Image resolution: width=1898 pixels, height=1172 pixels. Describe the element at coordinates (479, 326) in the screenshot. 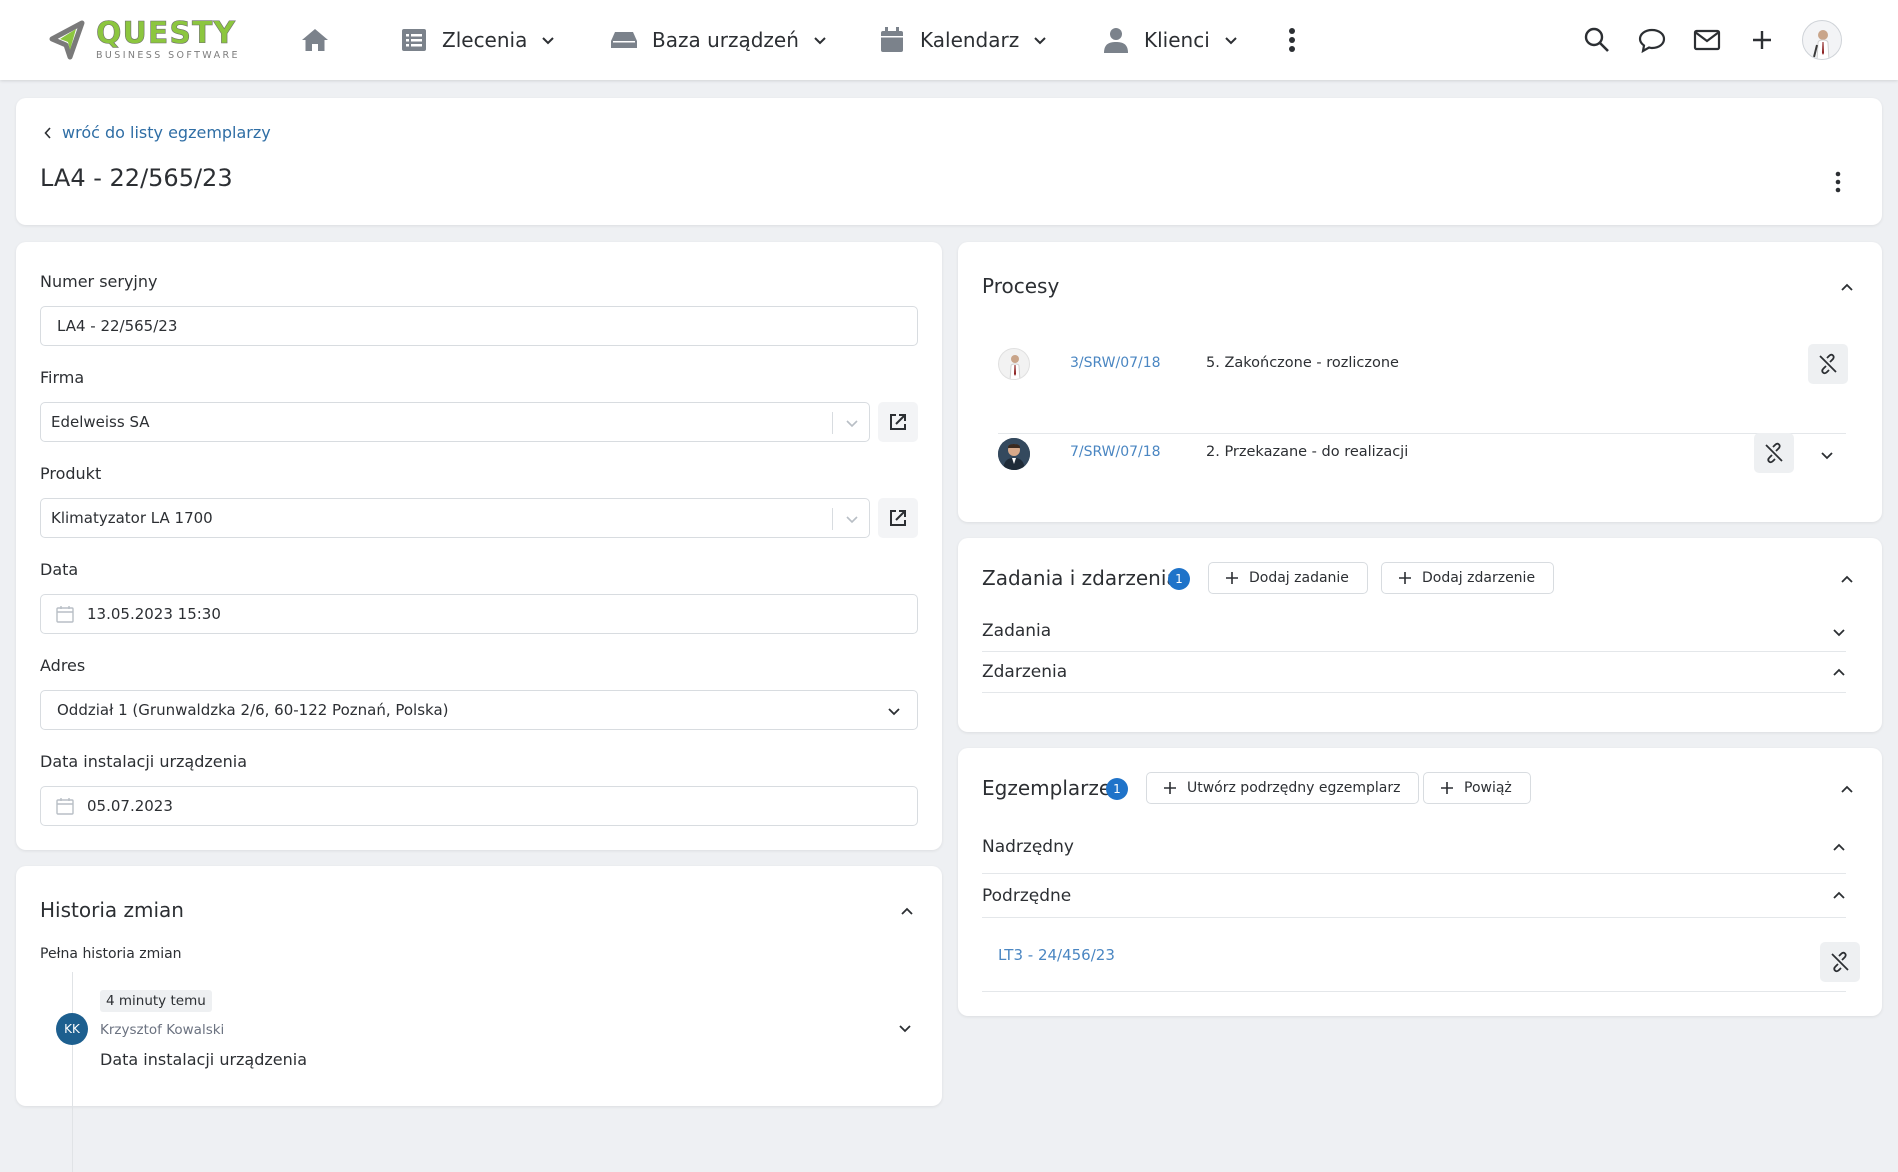

I see `serial-input: LA4 - 22/565/23` at that location.